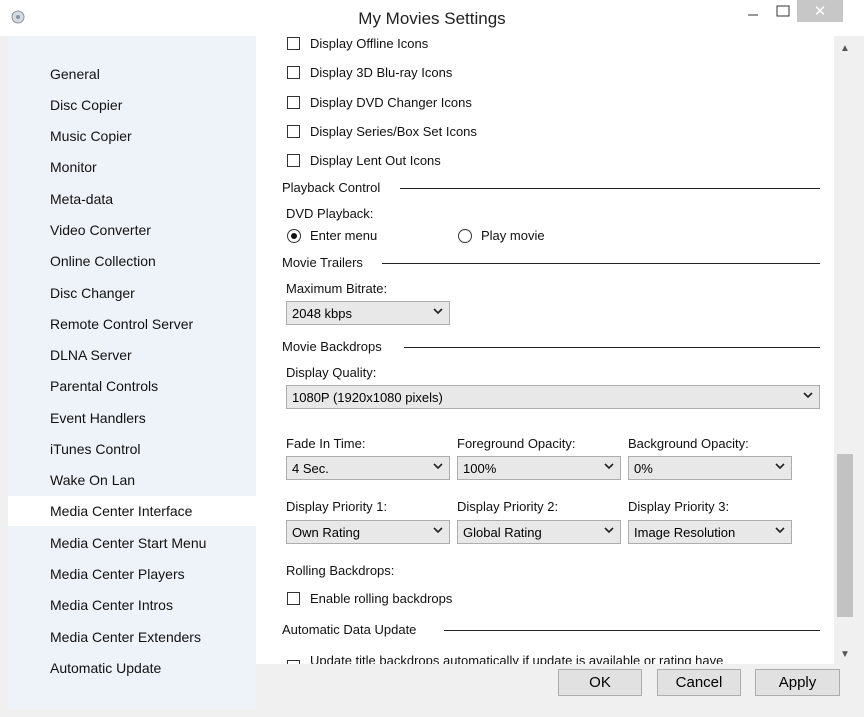  Describe the element at coordinates (797, 682) in the screenshot. I see `apply-button: Apply` at that location.